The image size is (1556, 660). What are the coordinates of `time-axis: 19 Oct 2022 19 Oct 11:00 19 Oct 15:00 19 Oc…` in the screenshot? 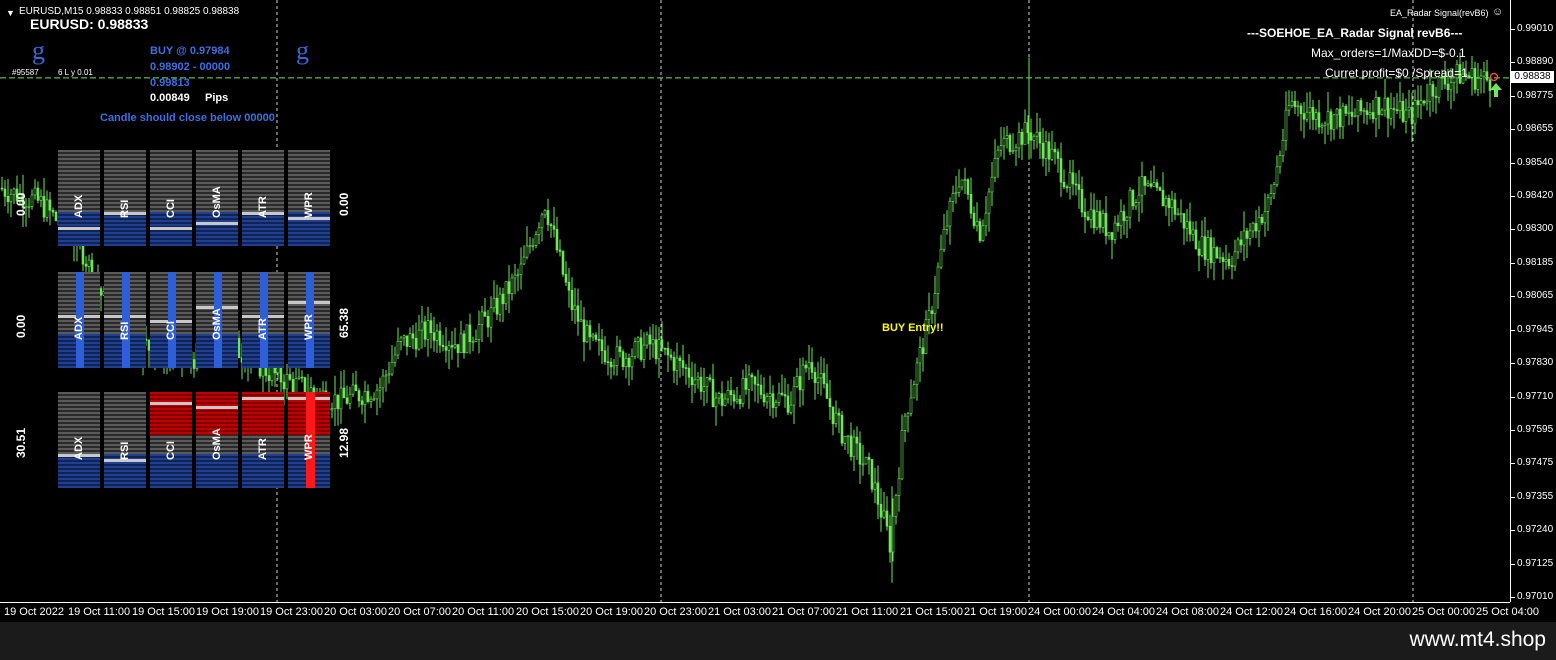 It's located at (769, 612).